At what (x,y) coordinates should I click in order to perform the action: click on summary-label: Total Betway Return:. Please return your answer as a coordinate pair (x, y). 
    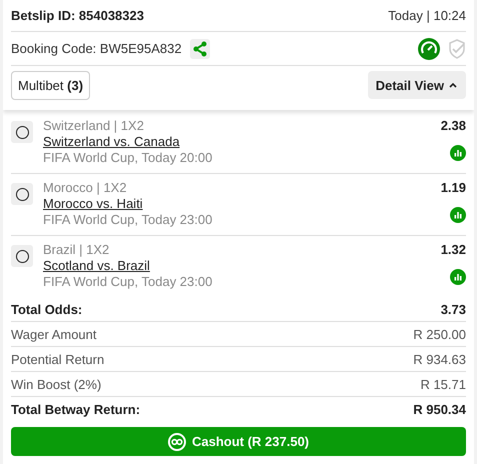
    Looking at the image, I should click on (75, 409).